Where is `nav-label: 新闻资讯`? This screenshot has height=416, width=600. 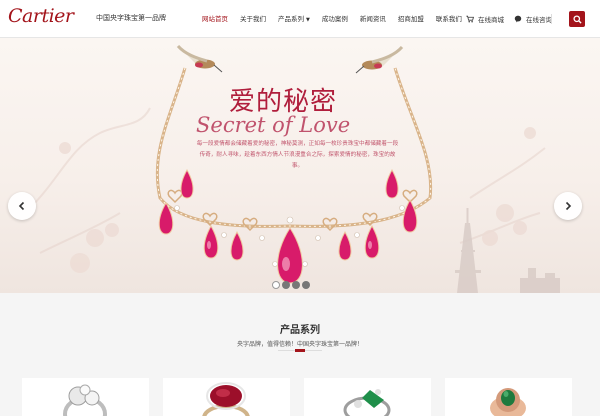 nav-label: 新闻资讯 is located at coordinates (372, 19).